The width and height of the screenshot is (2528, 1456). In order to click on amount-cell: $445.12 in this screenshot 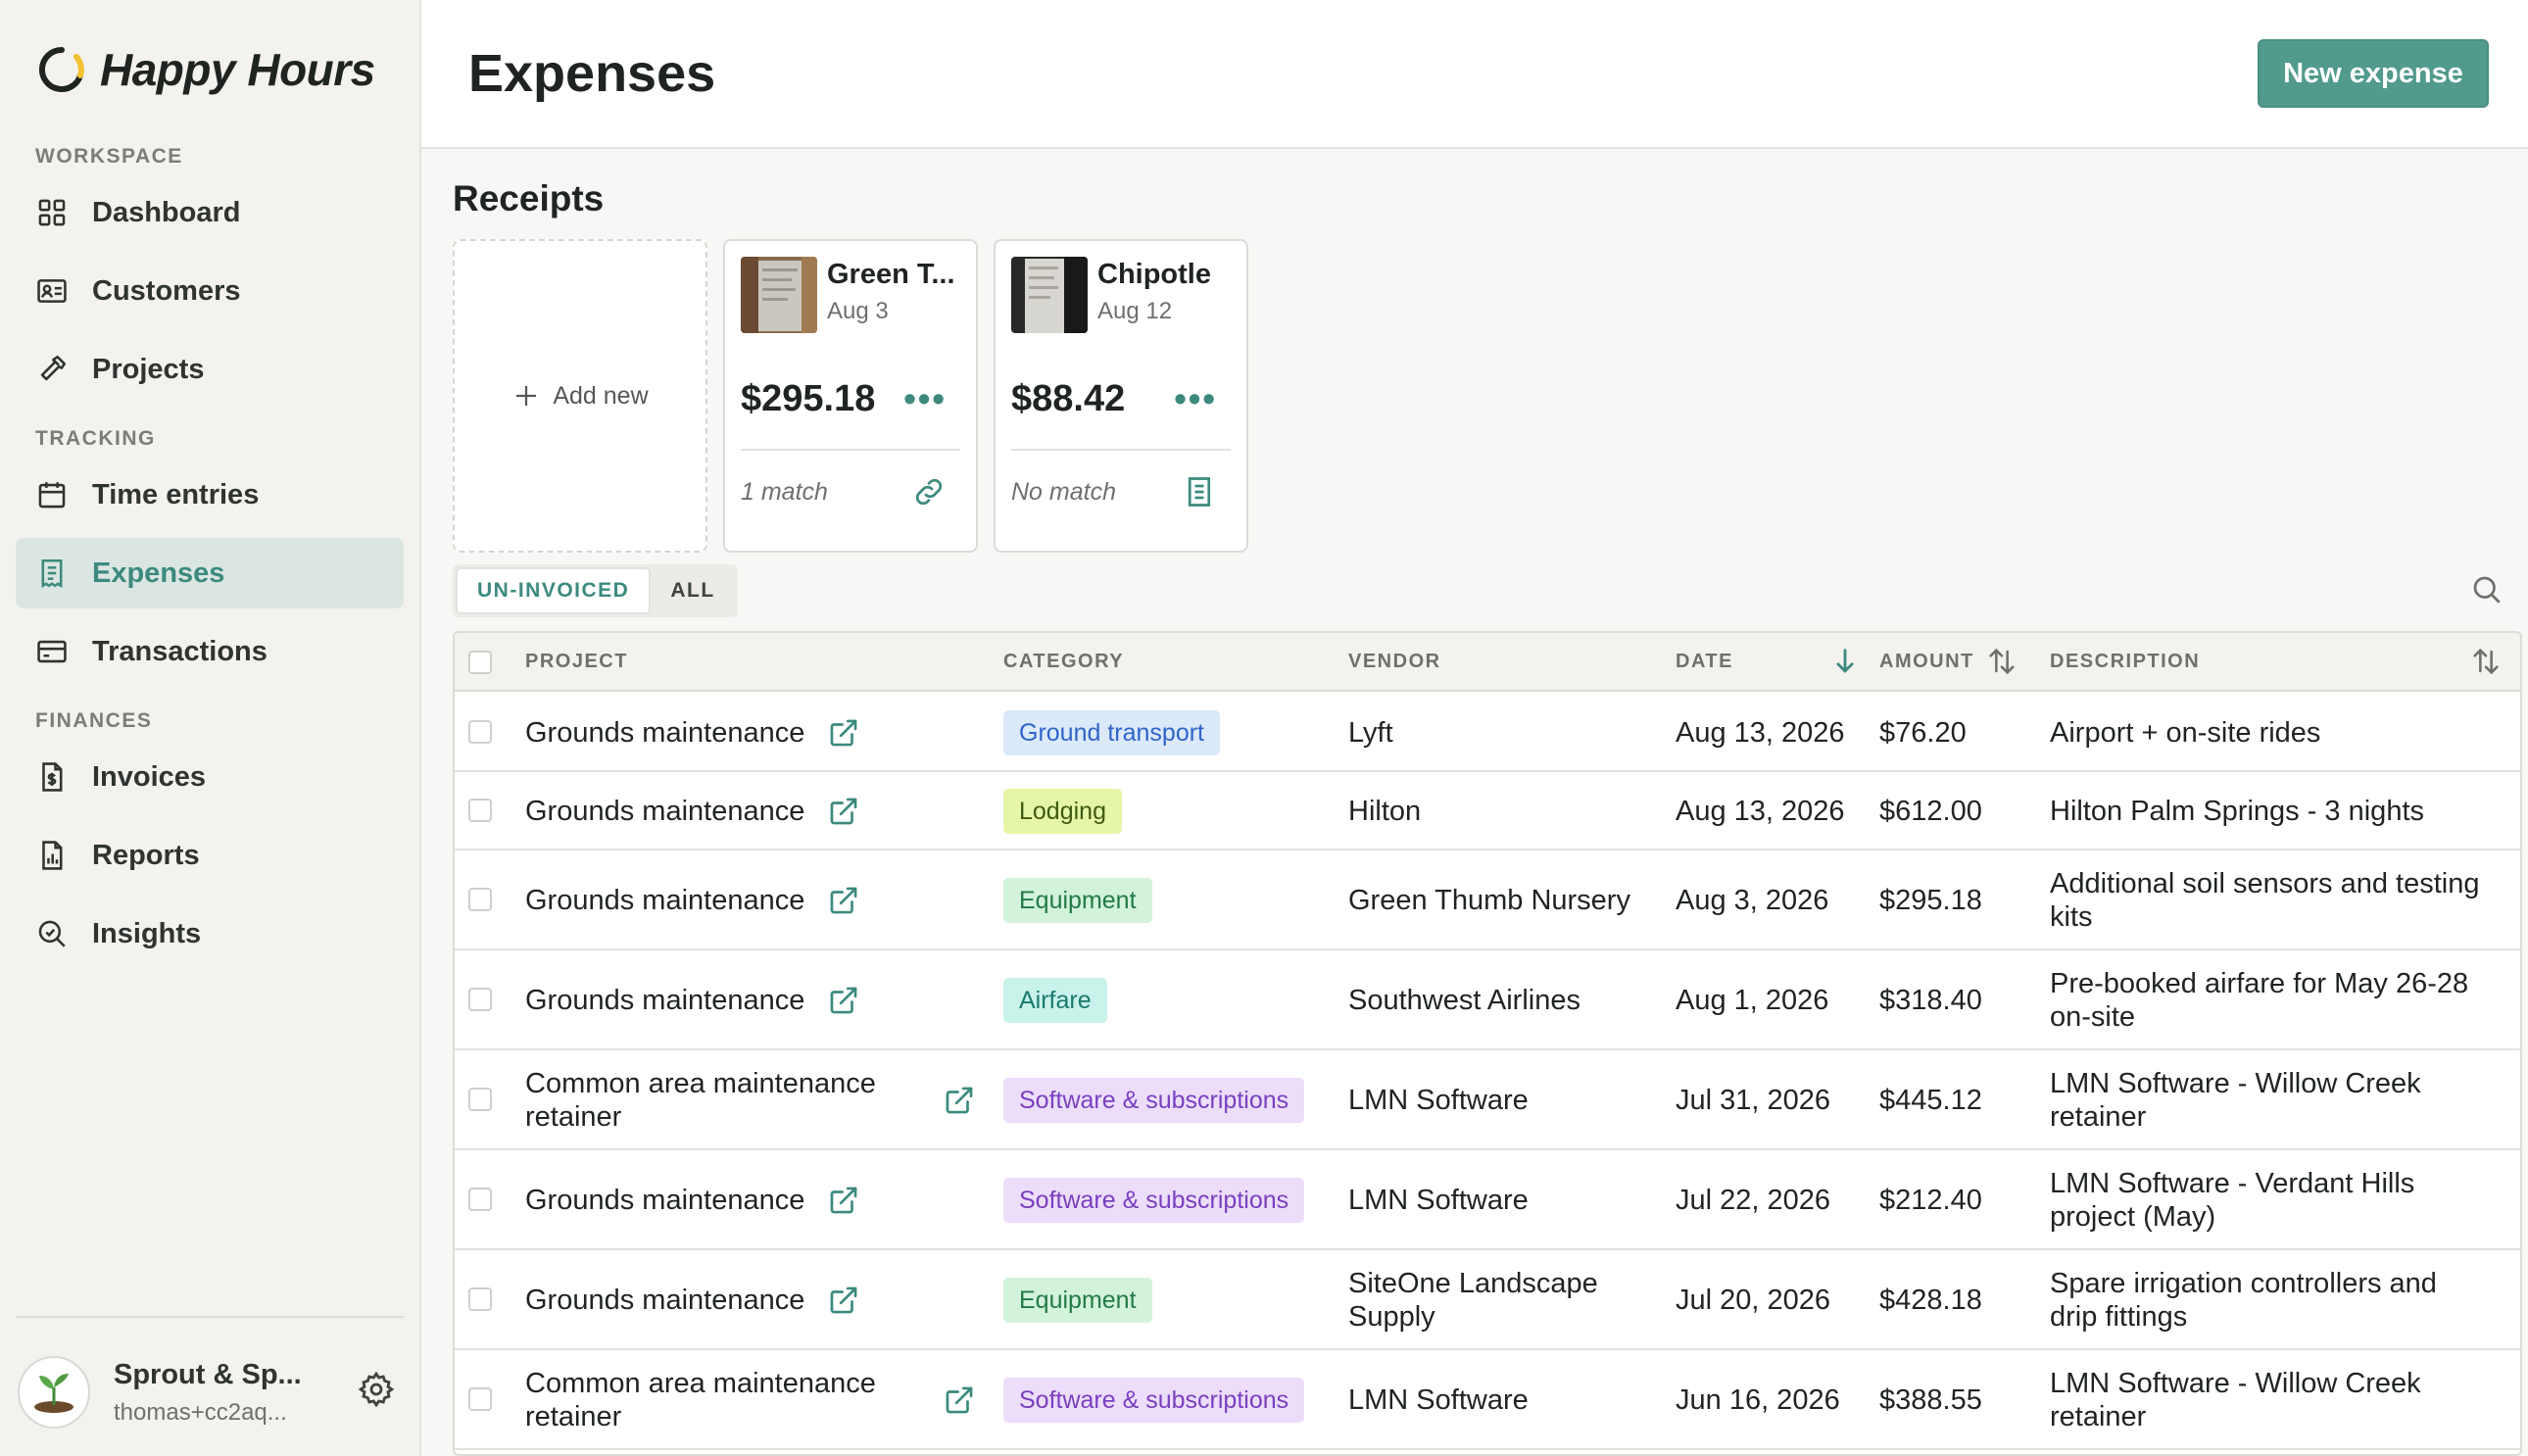, I will do `click(1931, 1100)`.